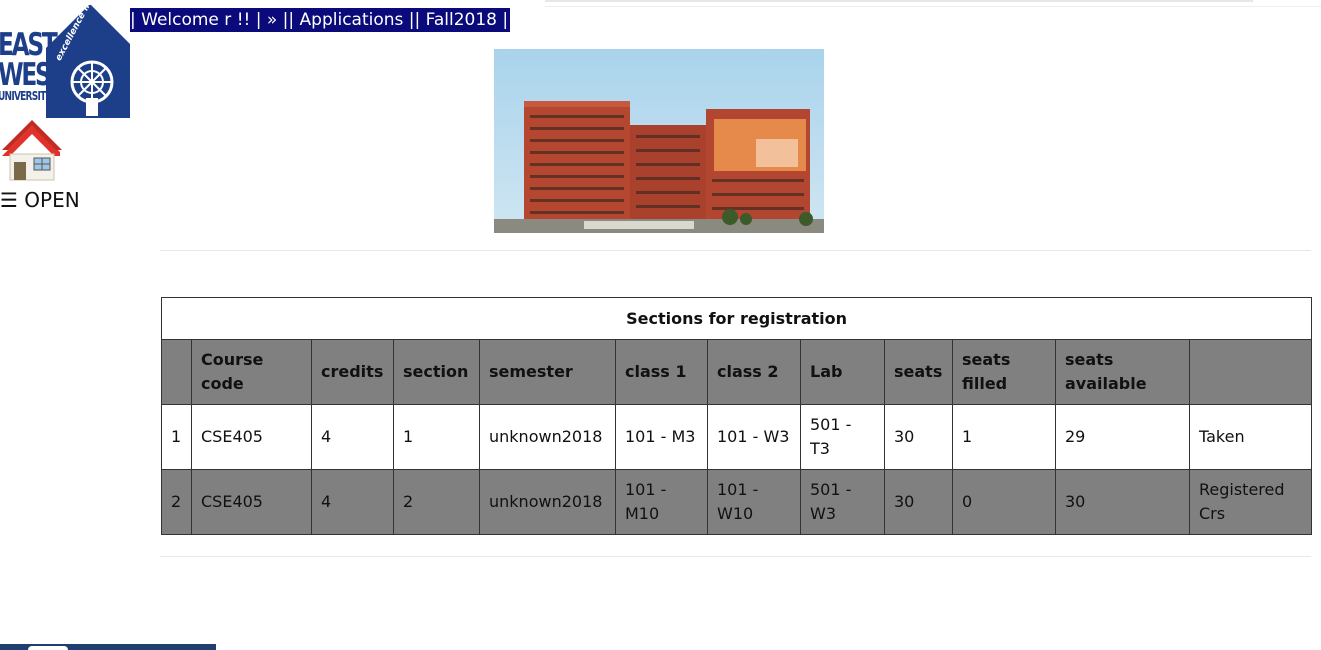 The image size is (1321, 650). I want to click on applications-link: Applications, so click(352, 20).